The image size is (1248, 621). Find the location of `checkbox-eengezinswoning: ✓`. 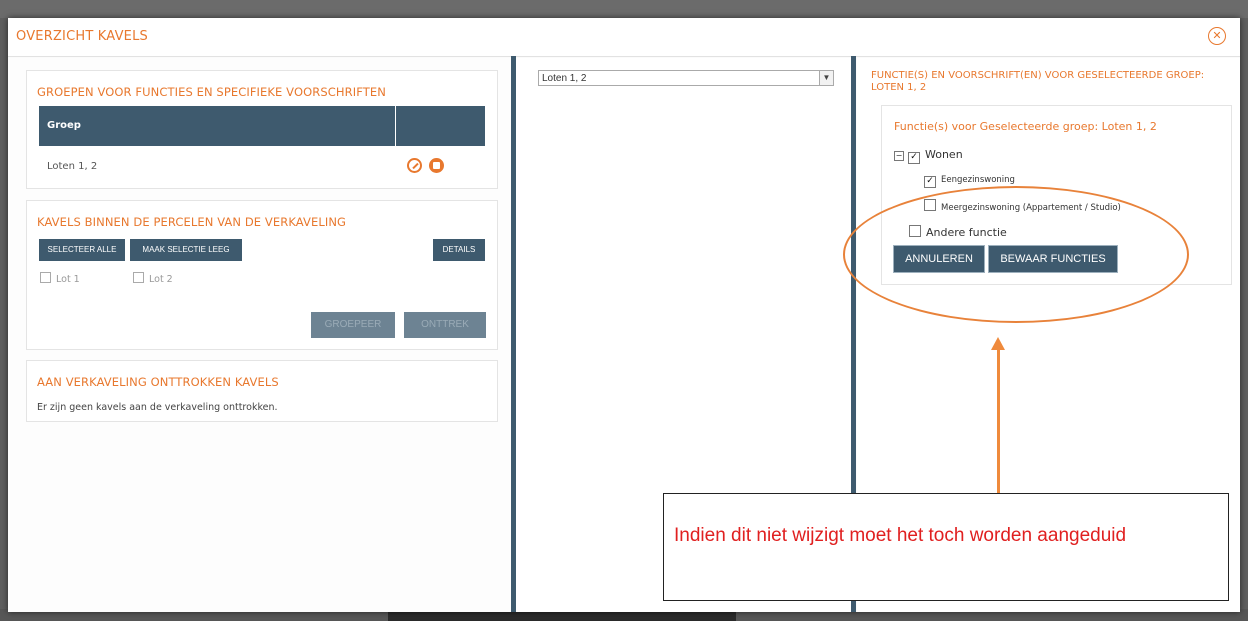

checkbox-eengezinswoning: ✓ is located at coordinates (930, 182).